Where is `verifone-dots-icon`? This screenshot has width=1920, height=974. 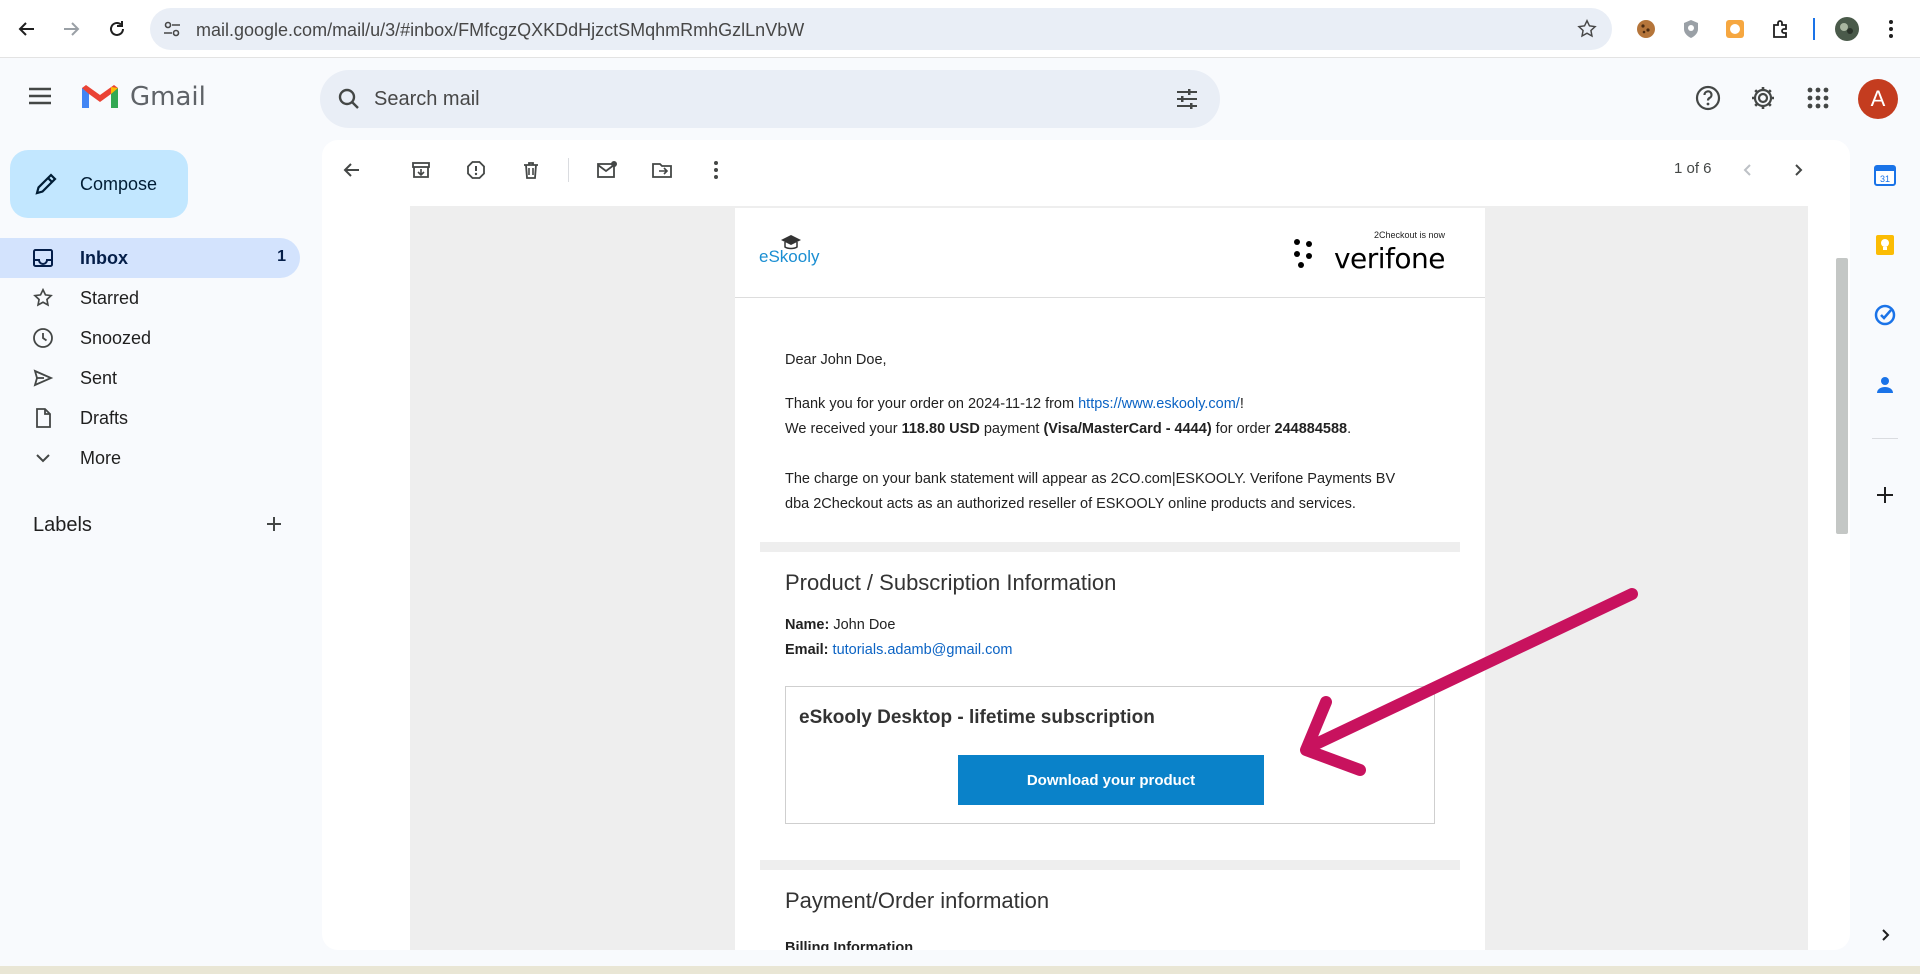 verifone-dots-icon is located at coordinates (1302, 253).